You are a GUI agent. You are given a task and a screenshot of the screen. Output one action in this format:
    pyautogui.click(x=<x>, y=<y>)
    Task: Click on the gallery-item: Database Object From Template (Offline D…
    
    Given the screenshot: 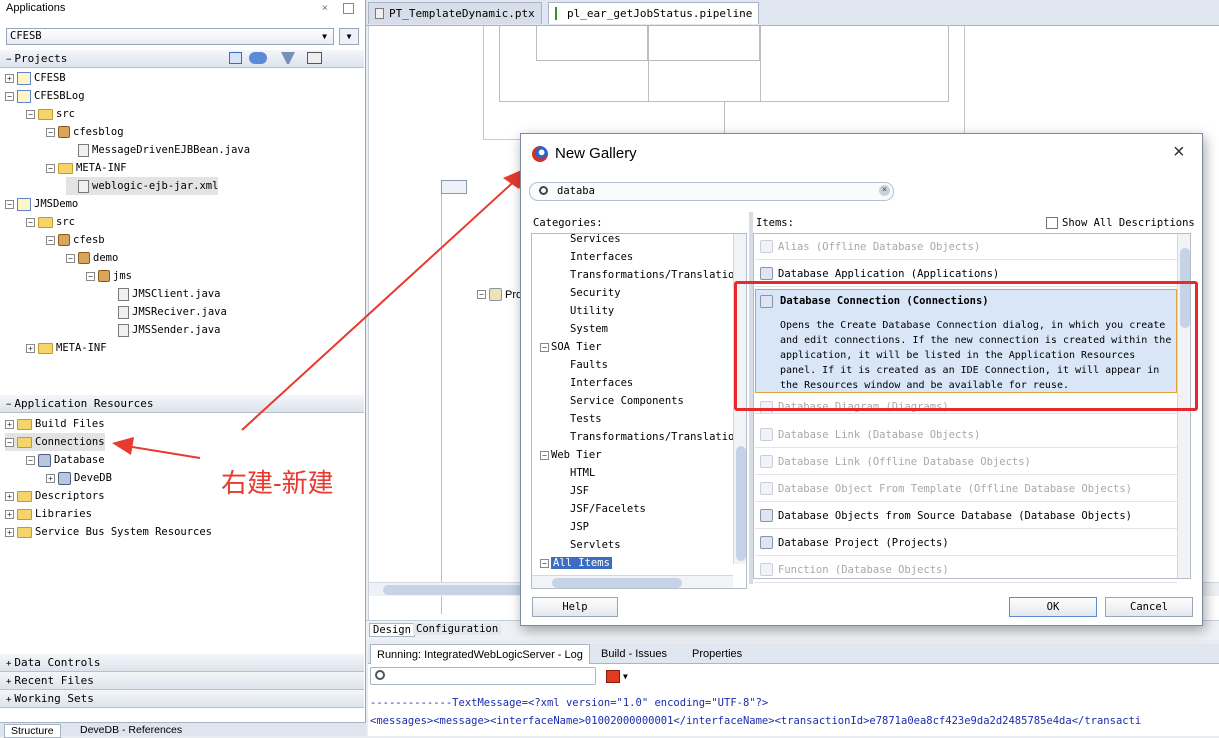 What is the action you would take?
    pyautogui.click(x=966, y=489)
    